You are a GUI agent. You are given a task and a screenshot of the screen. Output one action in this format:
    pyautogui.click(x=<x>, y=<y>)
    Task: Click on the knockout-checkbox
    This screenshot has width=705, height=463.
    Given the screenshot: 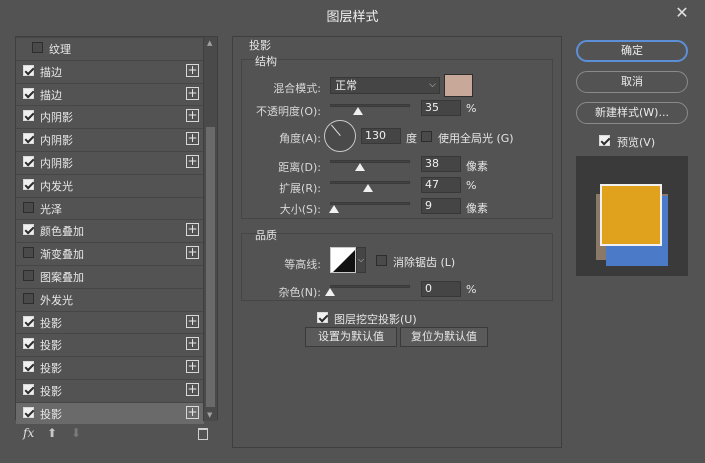 What is the action you would take?
    pyautogui.click(x=322, y=317)
    